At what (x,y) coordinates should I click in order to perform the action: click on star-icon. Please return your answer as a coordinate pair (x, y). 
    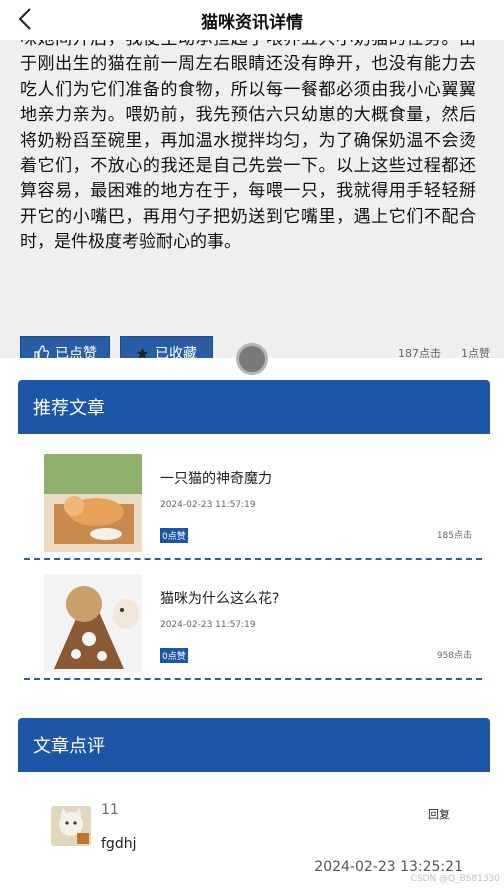
    Looking at the image, I should click on (142, 352).